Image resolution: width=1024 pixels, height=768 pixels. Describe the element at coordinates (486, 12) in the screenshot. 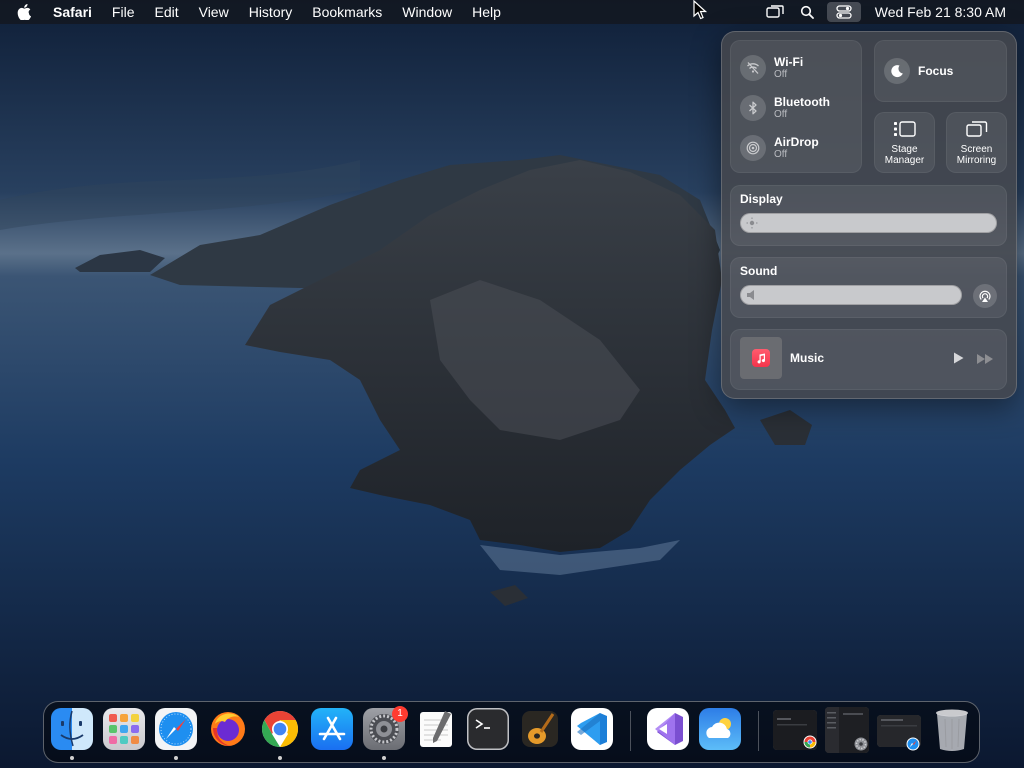

I see `menu-help: Help` at that location.